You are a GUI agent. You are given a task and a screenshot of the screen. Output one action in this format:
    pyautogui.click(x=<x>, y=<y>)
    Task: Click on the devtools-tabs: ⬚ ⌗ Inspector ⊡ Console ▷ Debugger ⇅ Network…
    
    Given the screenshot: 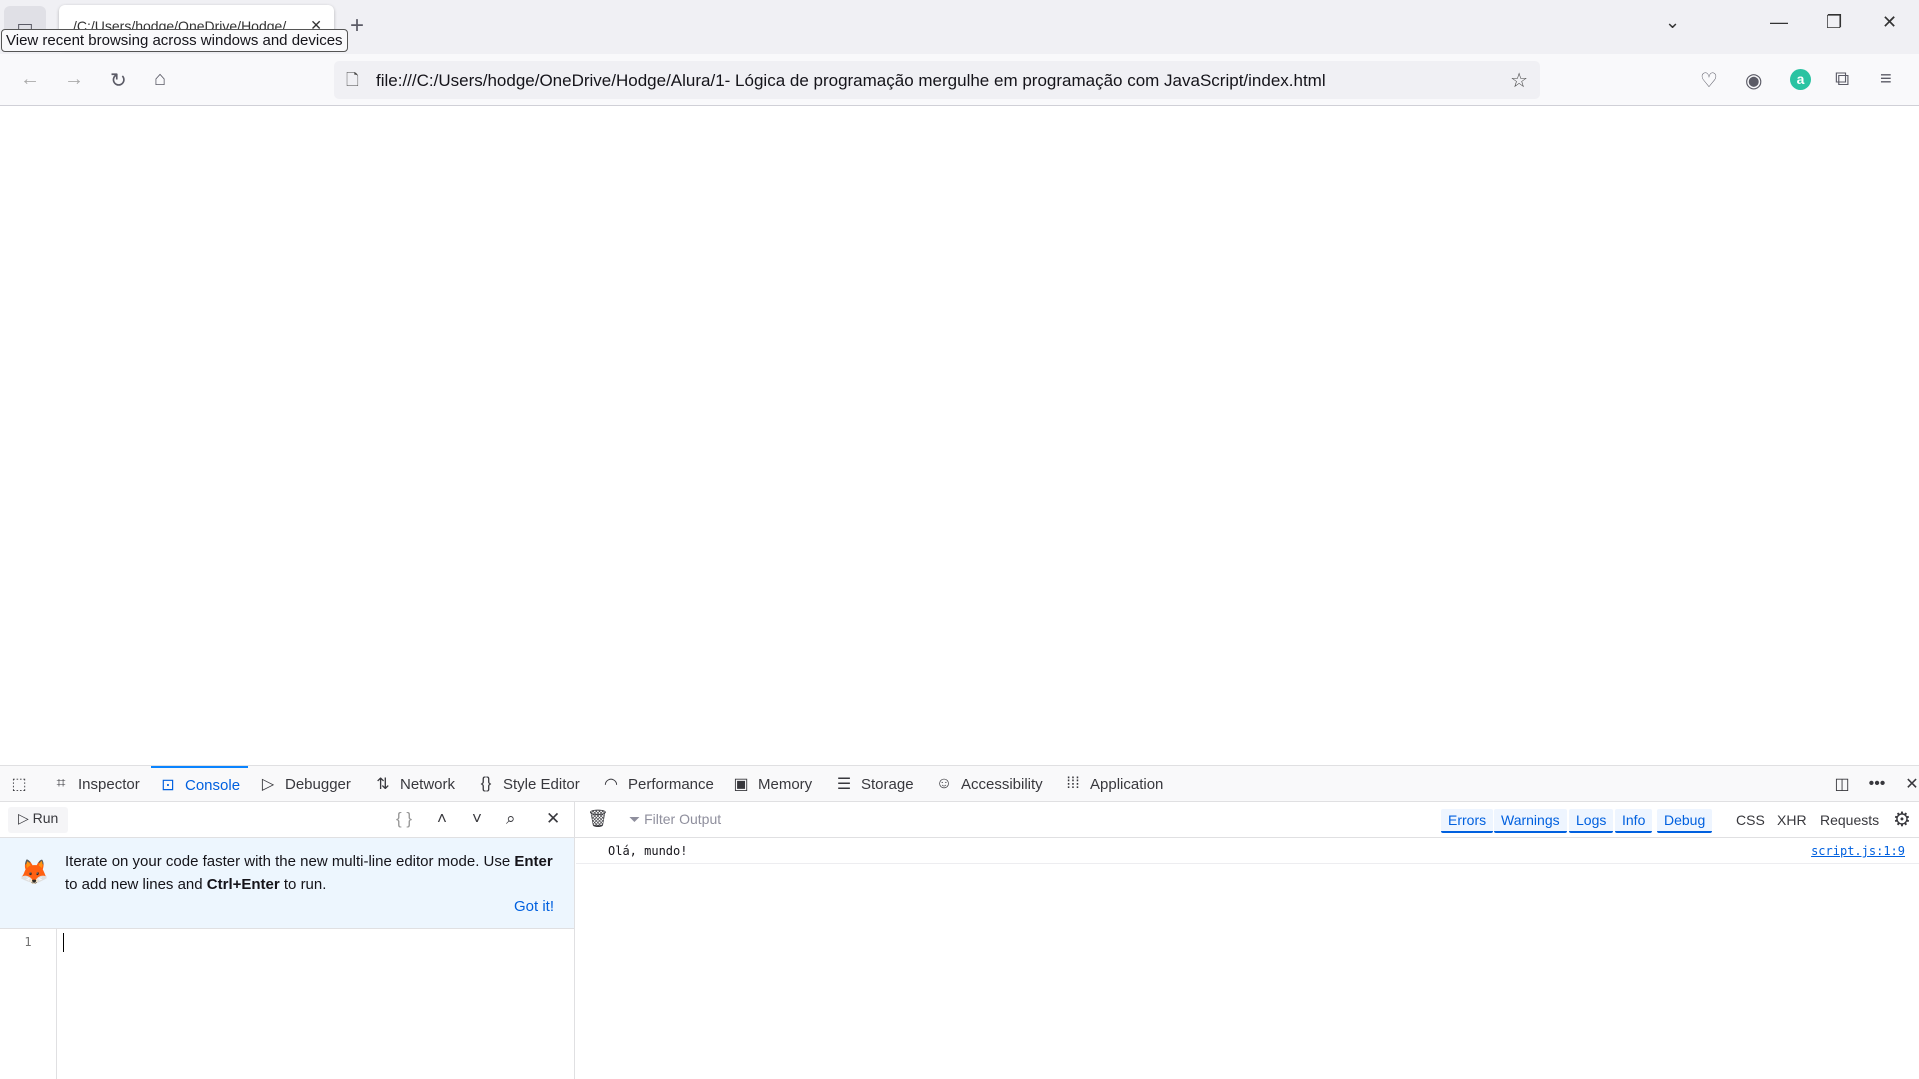 What is the action you would take?
    pyautogui.click(x=959, y=783)
    